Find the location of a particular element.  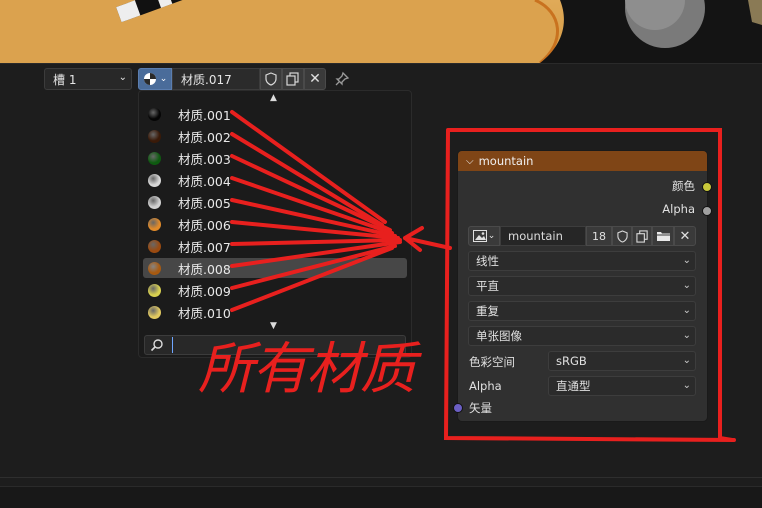

annotation-text: 所有材质 is located at coordinates (310, 369).